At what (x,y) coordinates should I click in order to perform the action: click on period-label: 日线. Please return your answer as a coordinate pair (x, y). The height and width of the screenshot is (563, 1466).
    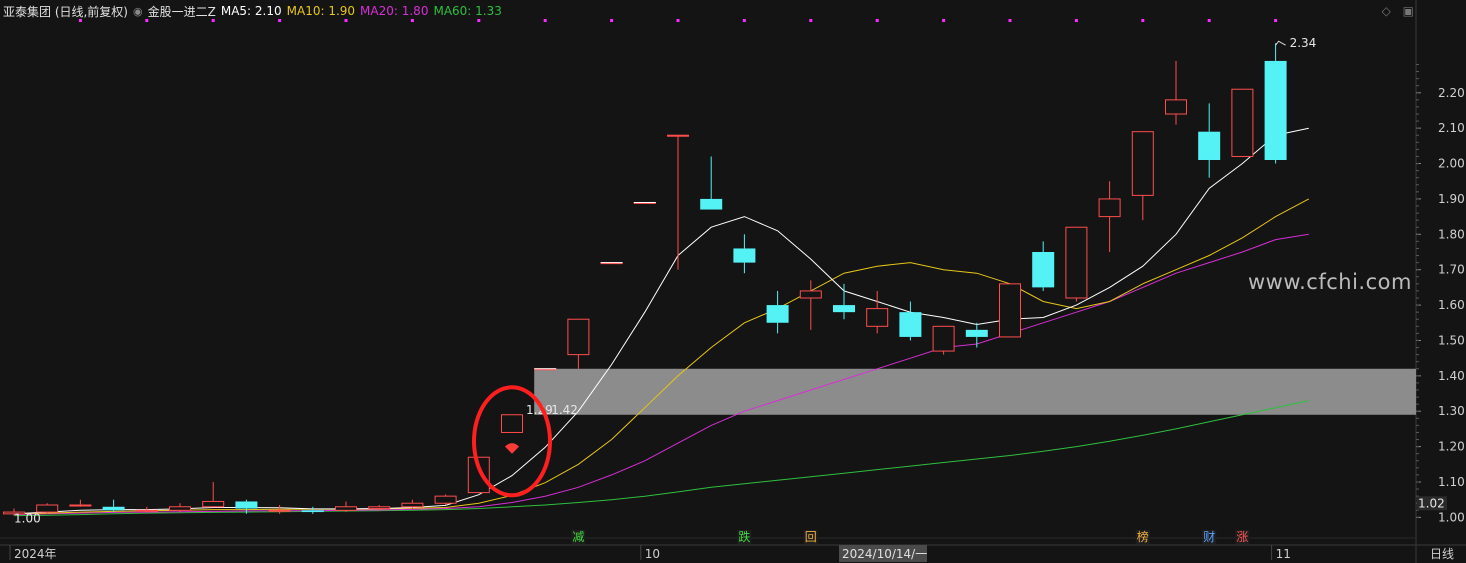
    Looking at the image, I should click on (1442, 554).